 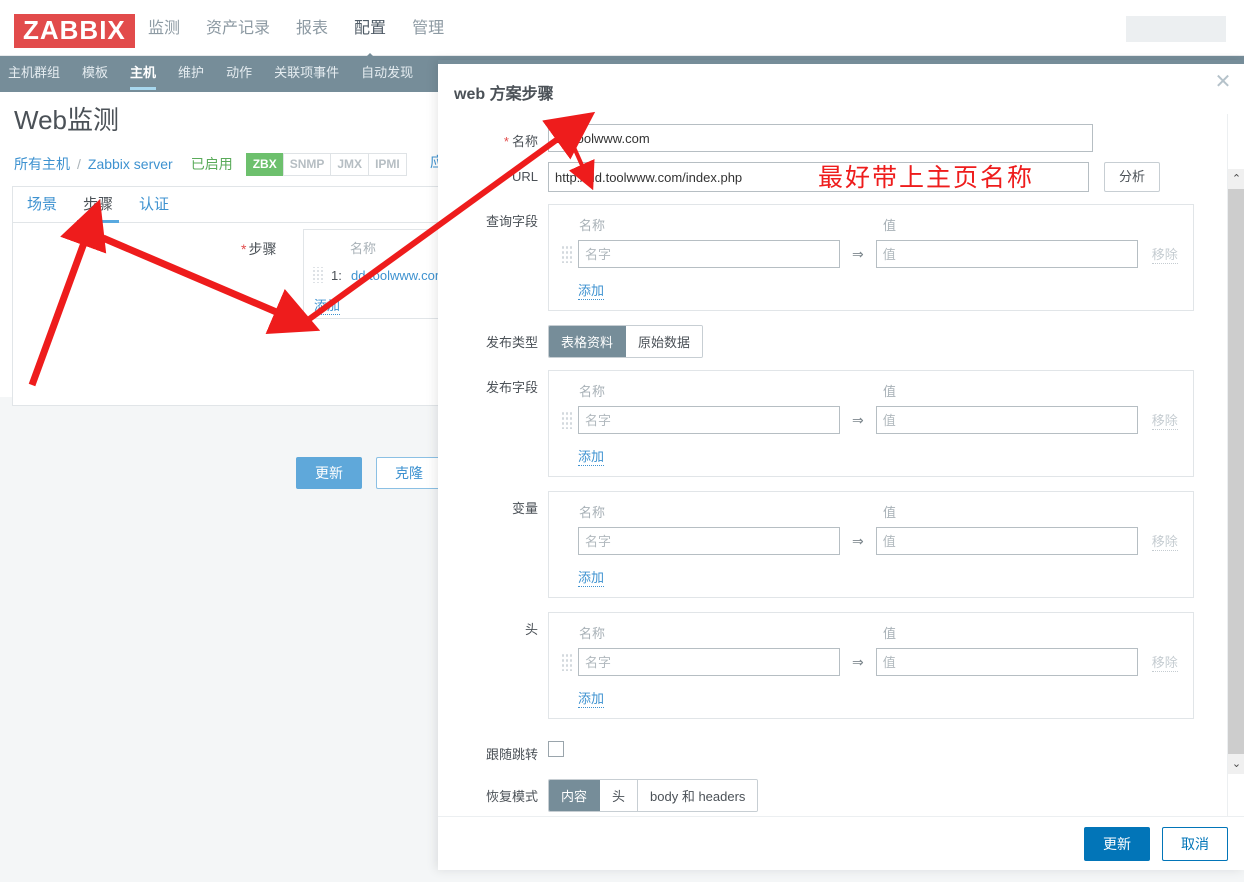 What do you see at coordinates (591, 290) in the screenshot?
I see `query-fields-add-link: 添加` at bounding box center [591, 290].